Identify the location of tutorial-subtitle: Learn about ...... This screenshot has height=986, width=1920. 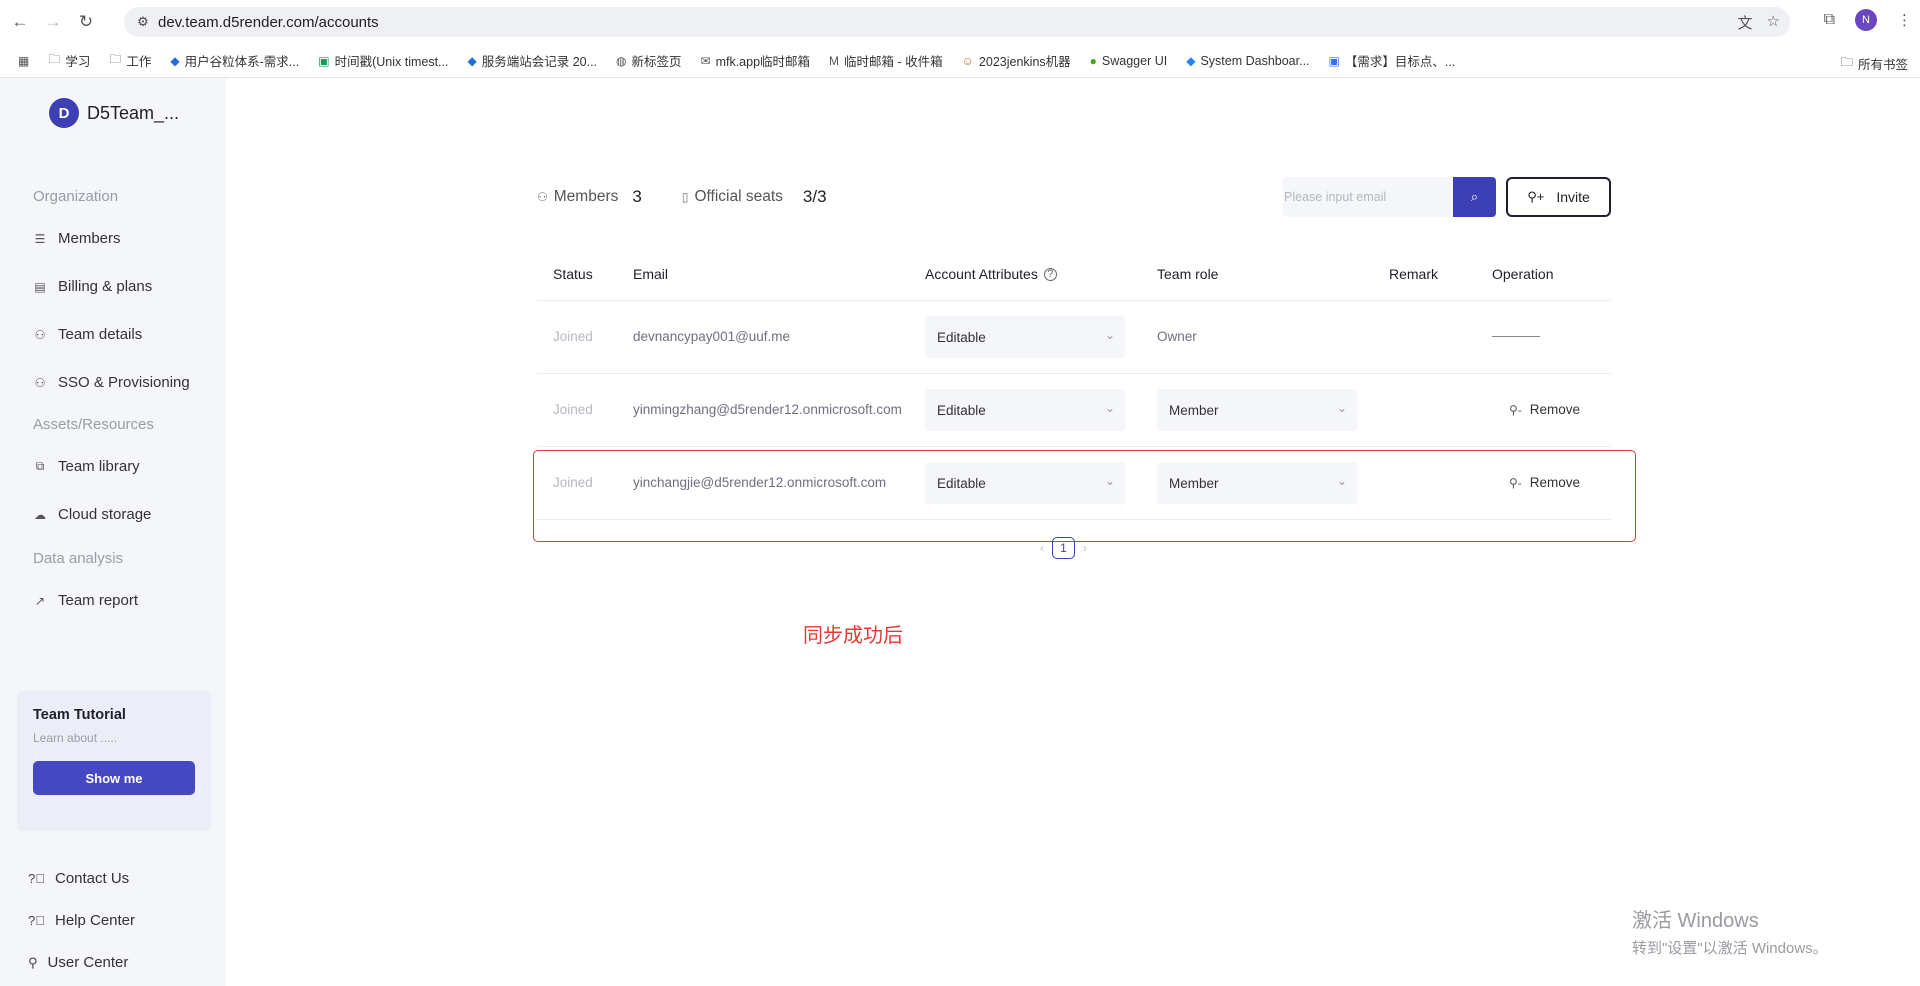
(75, 738).